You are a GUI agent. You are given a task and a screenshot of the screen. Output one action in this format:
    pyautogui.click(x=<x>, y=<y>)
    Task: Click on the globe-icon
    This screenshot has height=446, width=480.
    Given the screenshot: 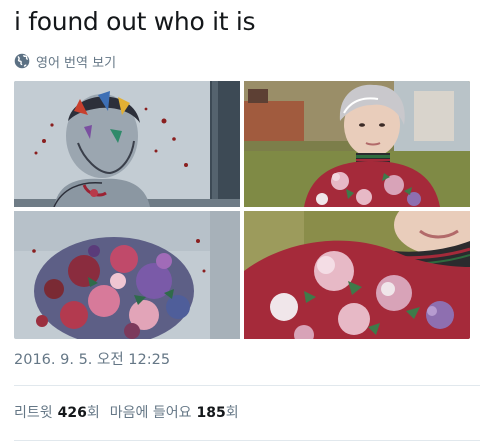 What is the action you would take?
    pyautogui.click(x=22, y=61)
    